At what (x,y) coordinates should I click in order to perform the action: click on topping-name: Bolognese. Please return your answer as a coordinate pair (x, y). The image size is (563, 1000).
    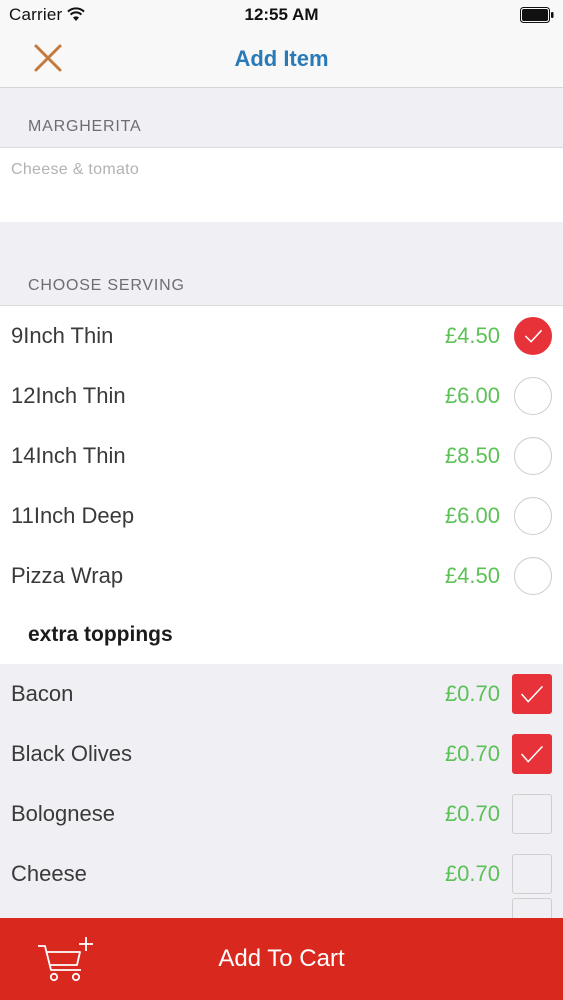
    Looking at the image, I should click on (63, 813).